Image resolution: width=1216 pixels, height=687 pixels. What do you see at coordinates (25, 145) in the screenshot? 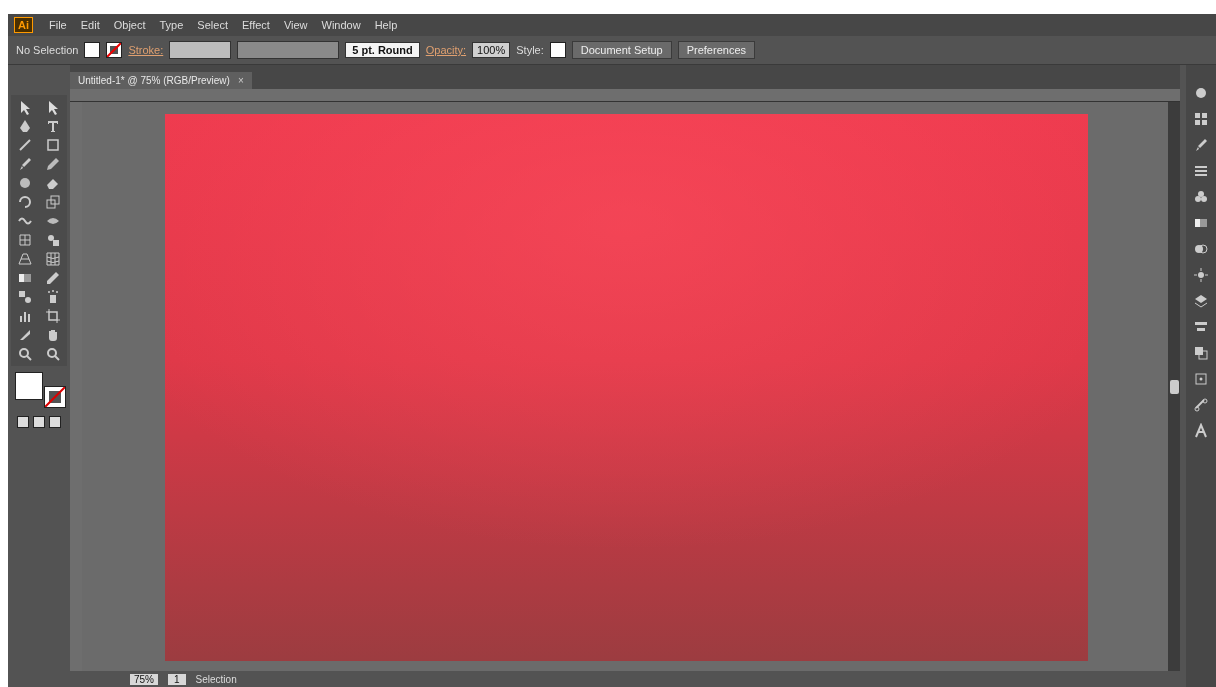
I see `line-icon` at bounding box center [25, 145].